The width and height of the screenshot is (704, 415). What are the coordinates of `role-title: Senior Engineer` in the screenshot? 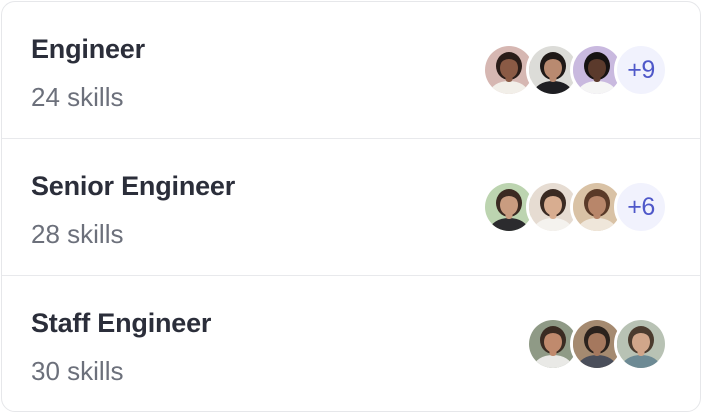 It's located at (133, 186).